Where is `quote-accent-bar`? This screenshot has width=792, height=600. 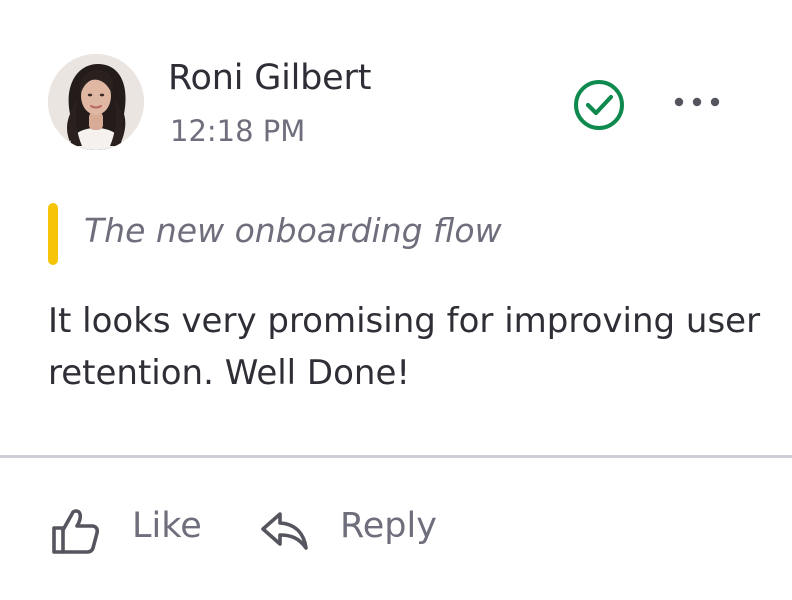
quote-accent-bar is located at coordinates (53, 234).